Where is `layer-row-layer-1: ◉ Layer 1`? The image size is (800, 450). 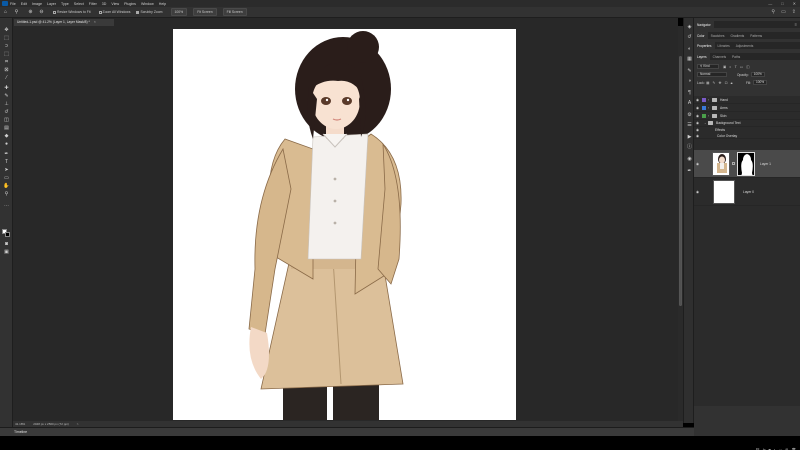 layer-row-layer-1: ◉ Layer 1 is located at coordinates (747, 164).